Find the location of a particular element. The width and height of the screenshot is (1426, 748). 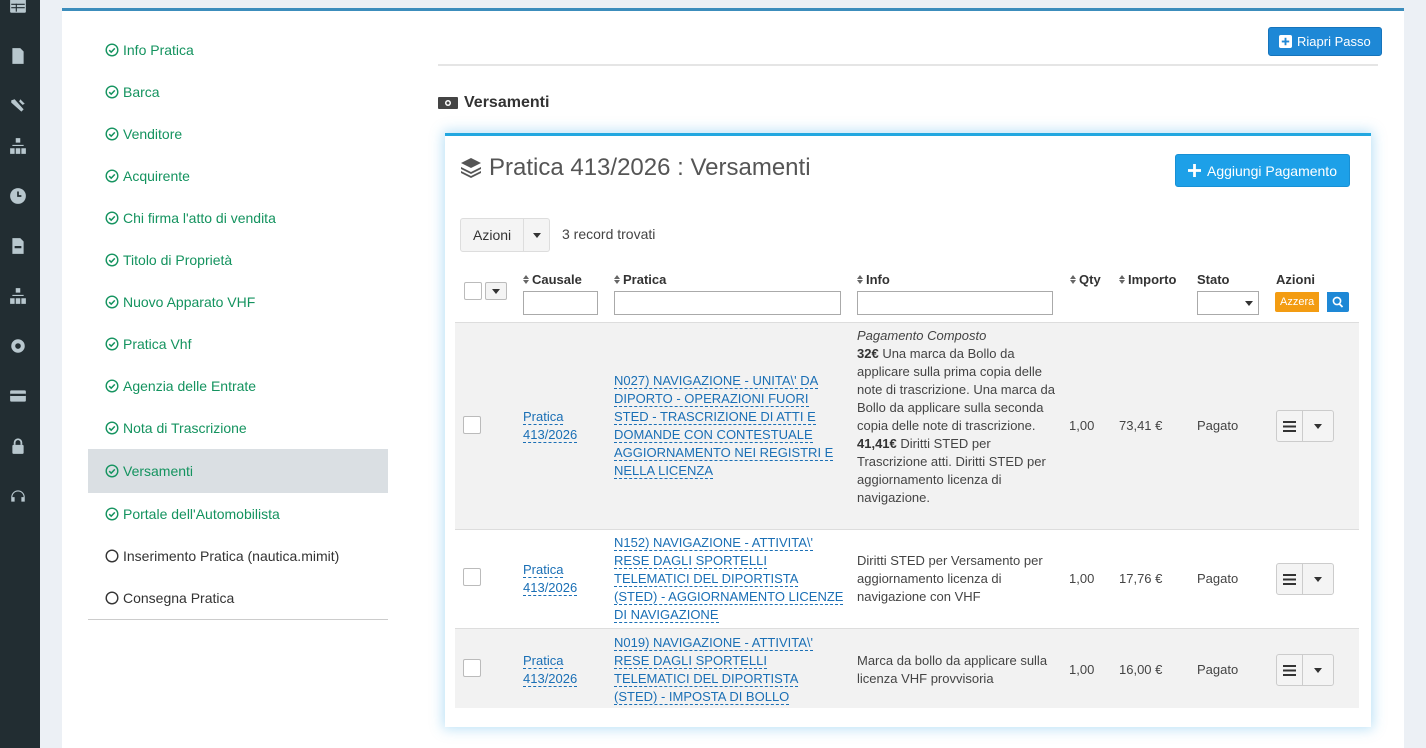

step-label: Barca is located at coordinates (141, 92).